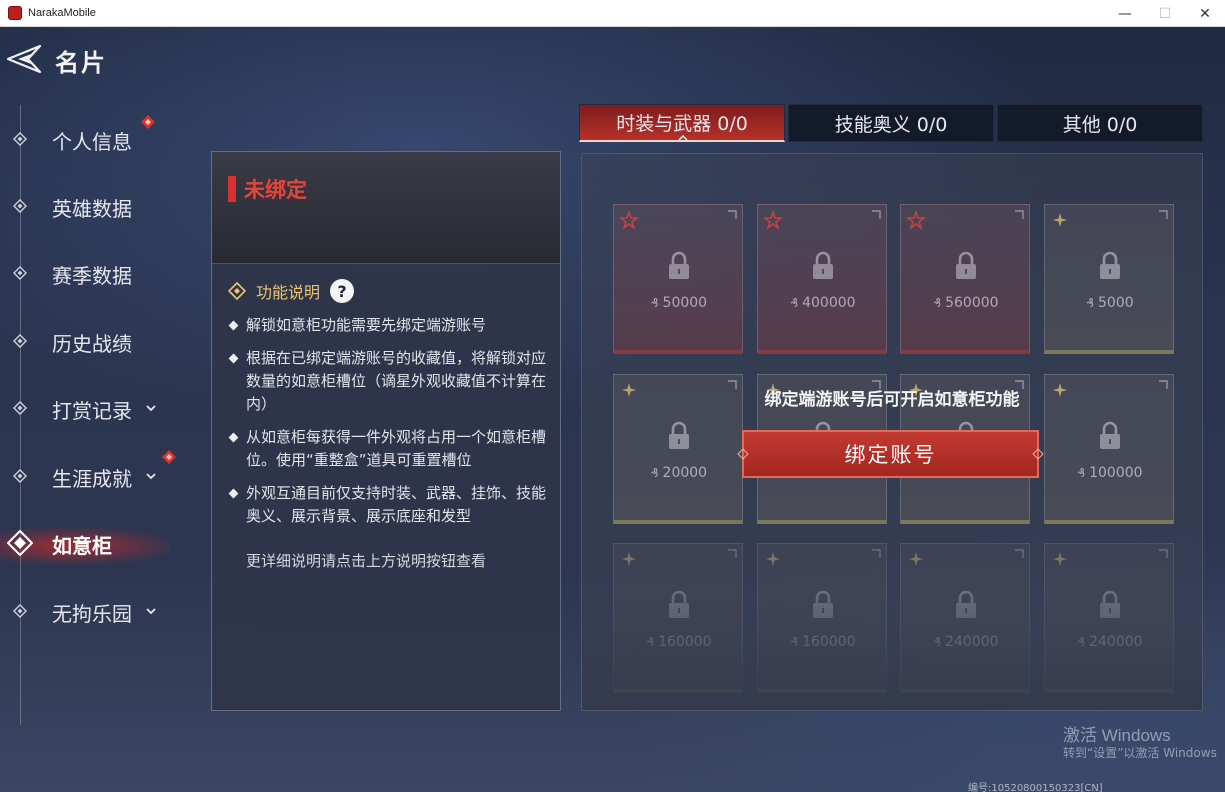 This screenshot has height=792, width=1225. I want to click on info-header: 未绑定, so click(386, 208).